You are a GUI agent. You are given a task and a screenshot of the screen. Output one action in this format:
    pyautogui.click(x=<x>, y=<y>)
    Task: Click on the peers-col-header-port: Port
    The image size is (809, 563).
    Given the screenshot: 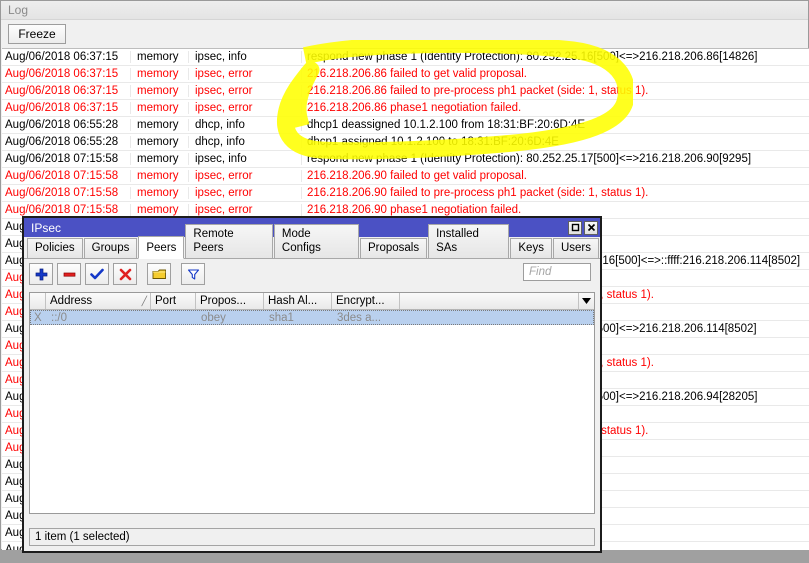 What is the action you would take?
    pyautogui.click(x=173, y=301)
    